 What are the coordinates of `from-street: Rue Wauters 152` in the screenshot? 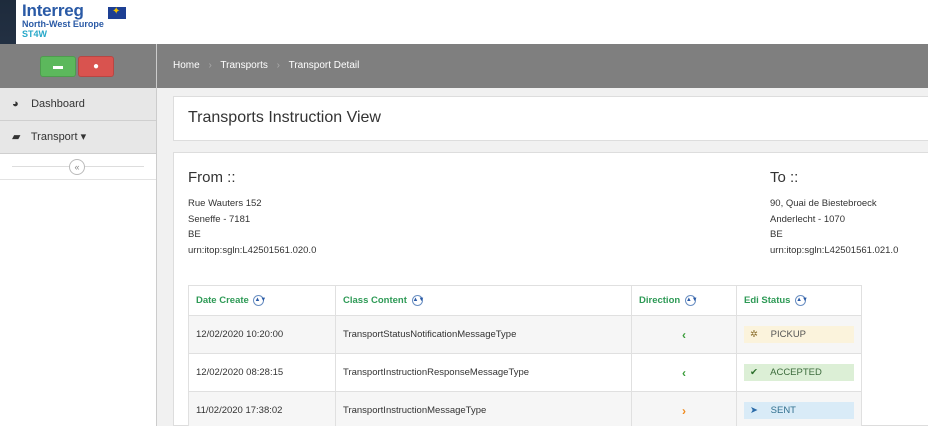 It's located at (225, 203).